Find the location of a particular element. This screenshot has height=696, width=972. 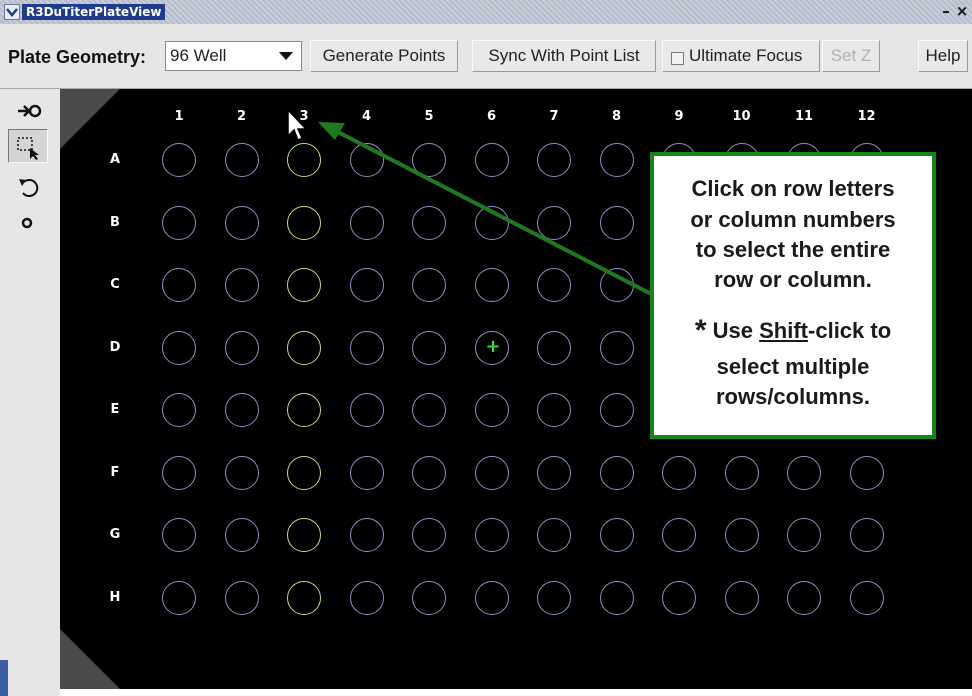

shift-key-label: Shift is located at coordinates (784, 330).